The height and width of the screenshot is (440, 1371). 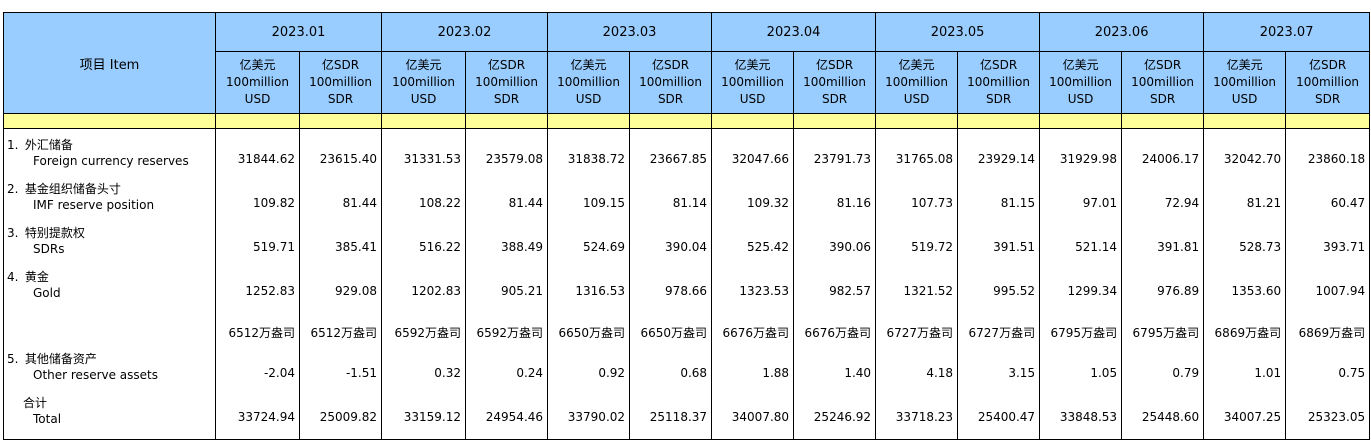 What do you see at coordinates (507, 291) in the screenshot?
I see `value-cell: 905.21` at bounding box center [507, 291].